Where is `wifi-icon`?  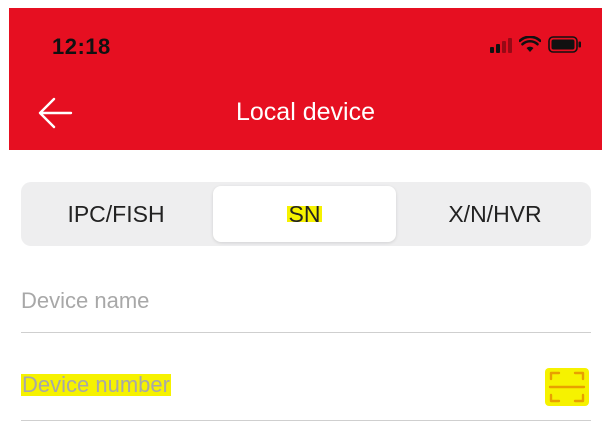 wifi-icon is located at coordinates (530, 44).